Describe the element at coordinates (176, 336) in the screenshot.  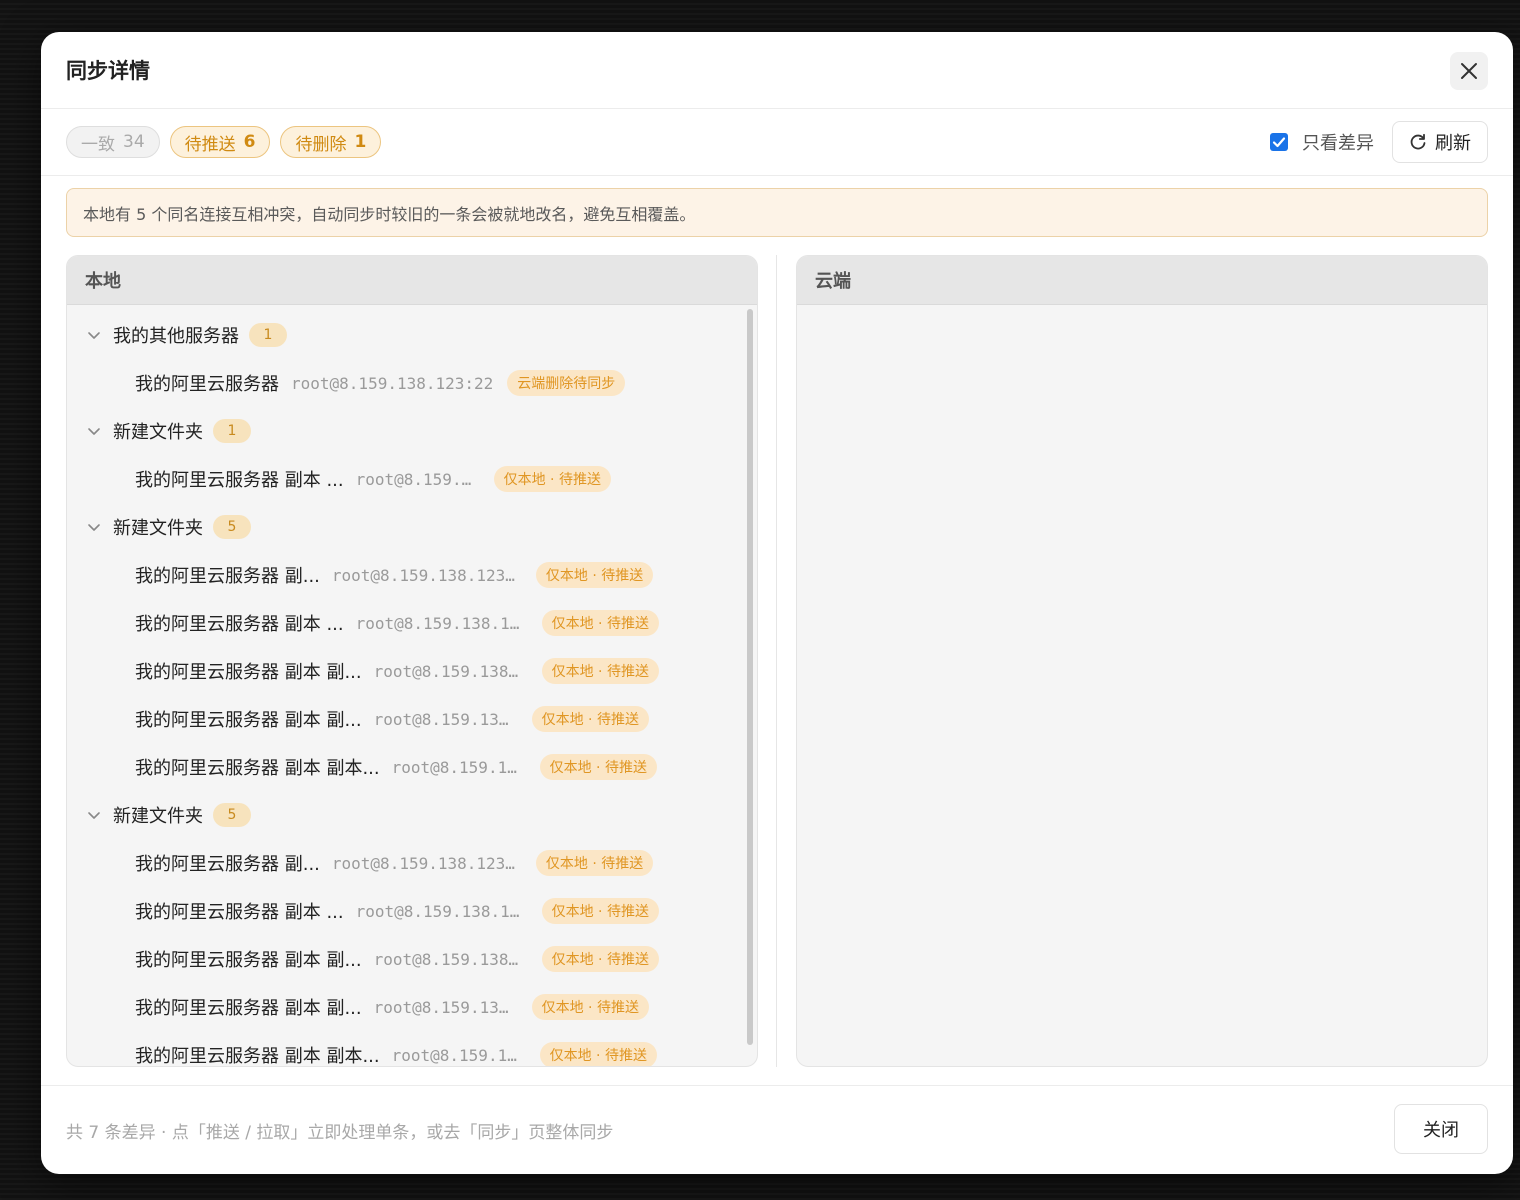
I see `group-name: 我的其他服务器` at that location.